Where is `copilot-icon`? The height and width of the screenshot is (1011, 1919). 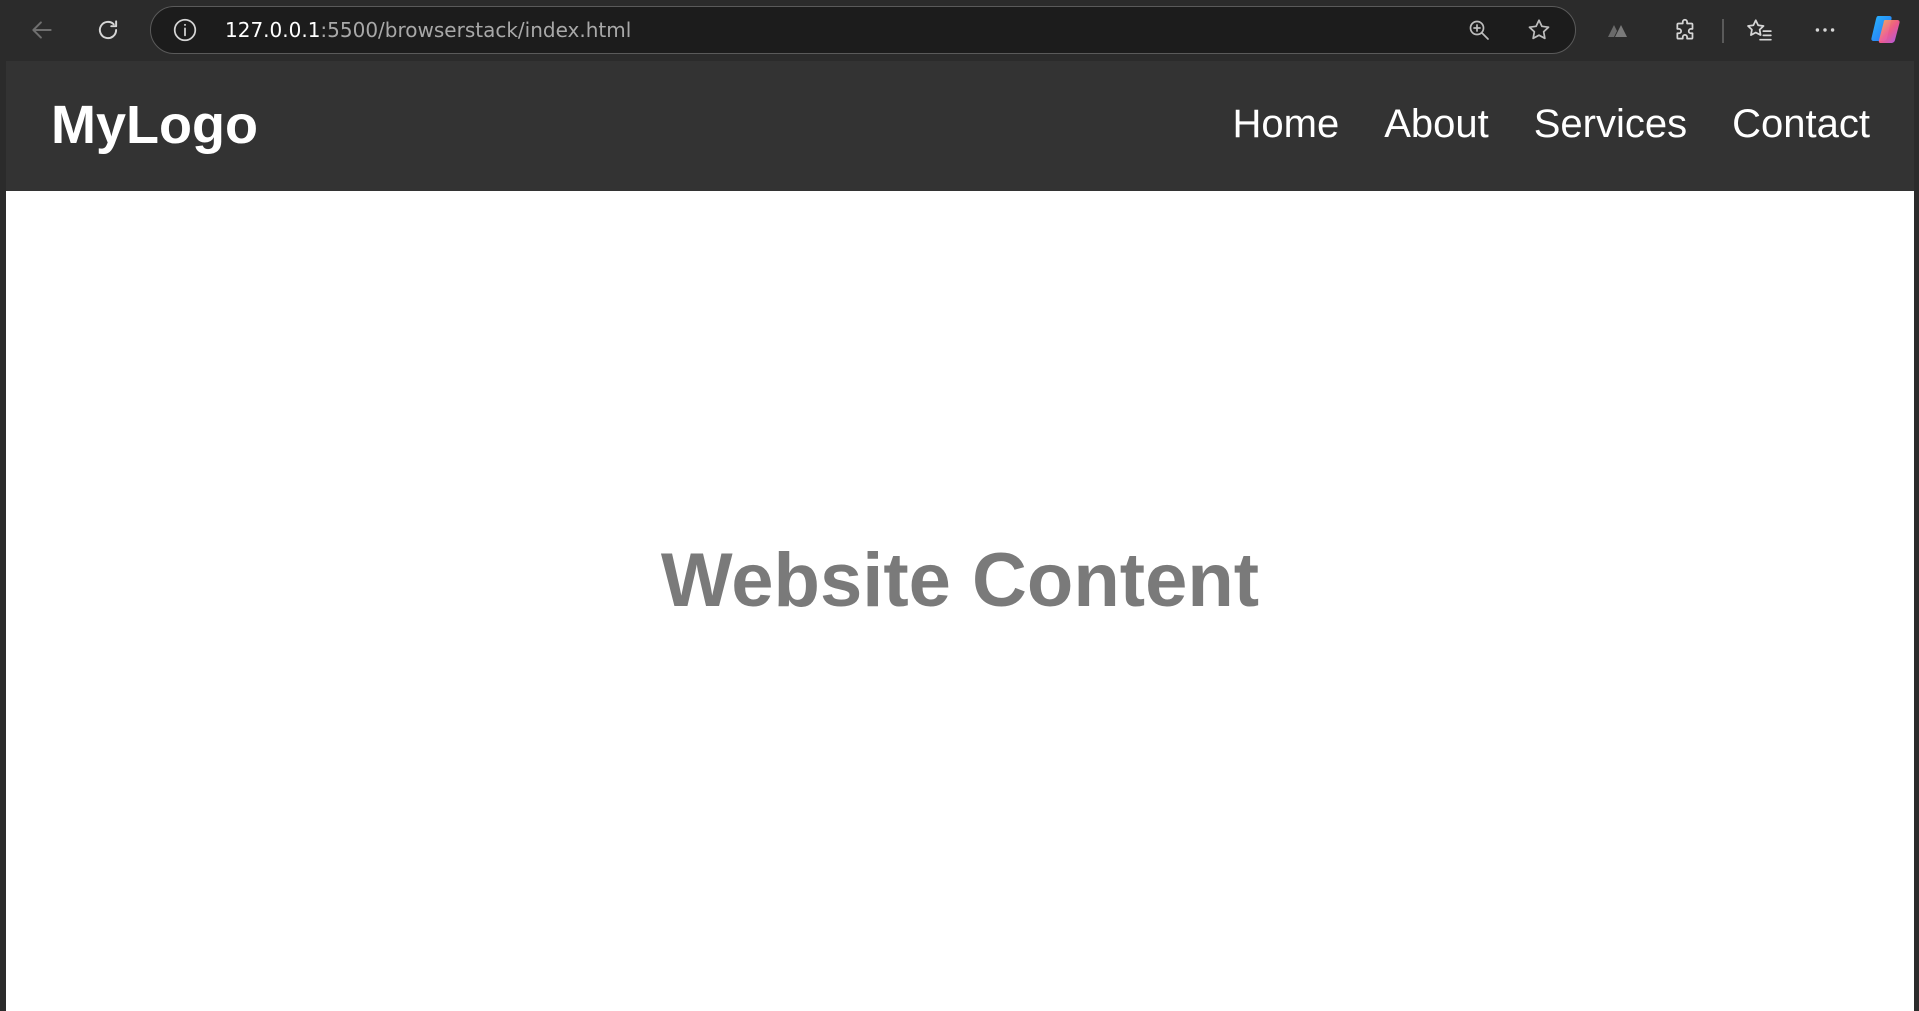 copilot-icon is located at coordinates (1885, 29).